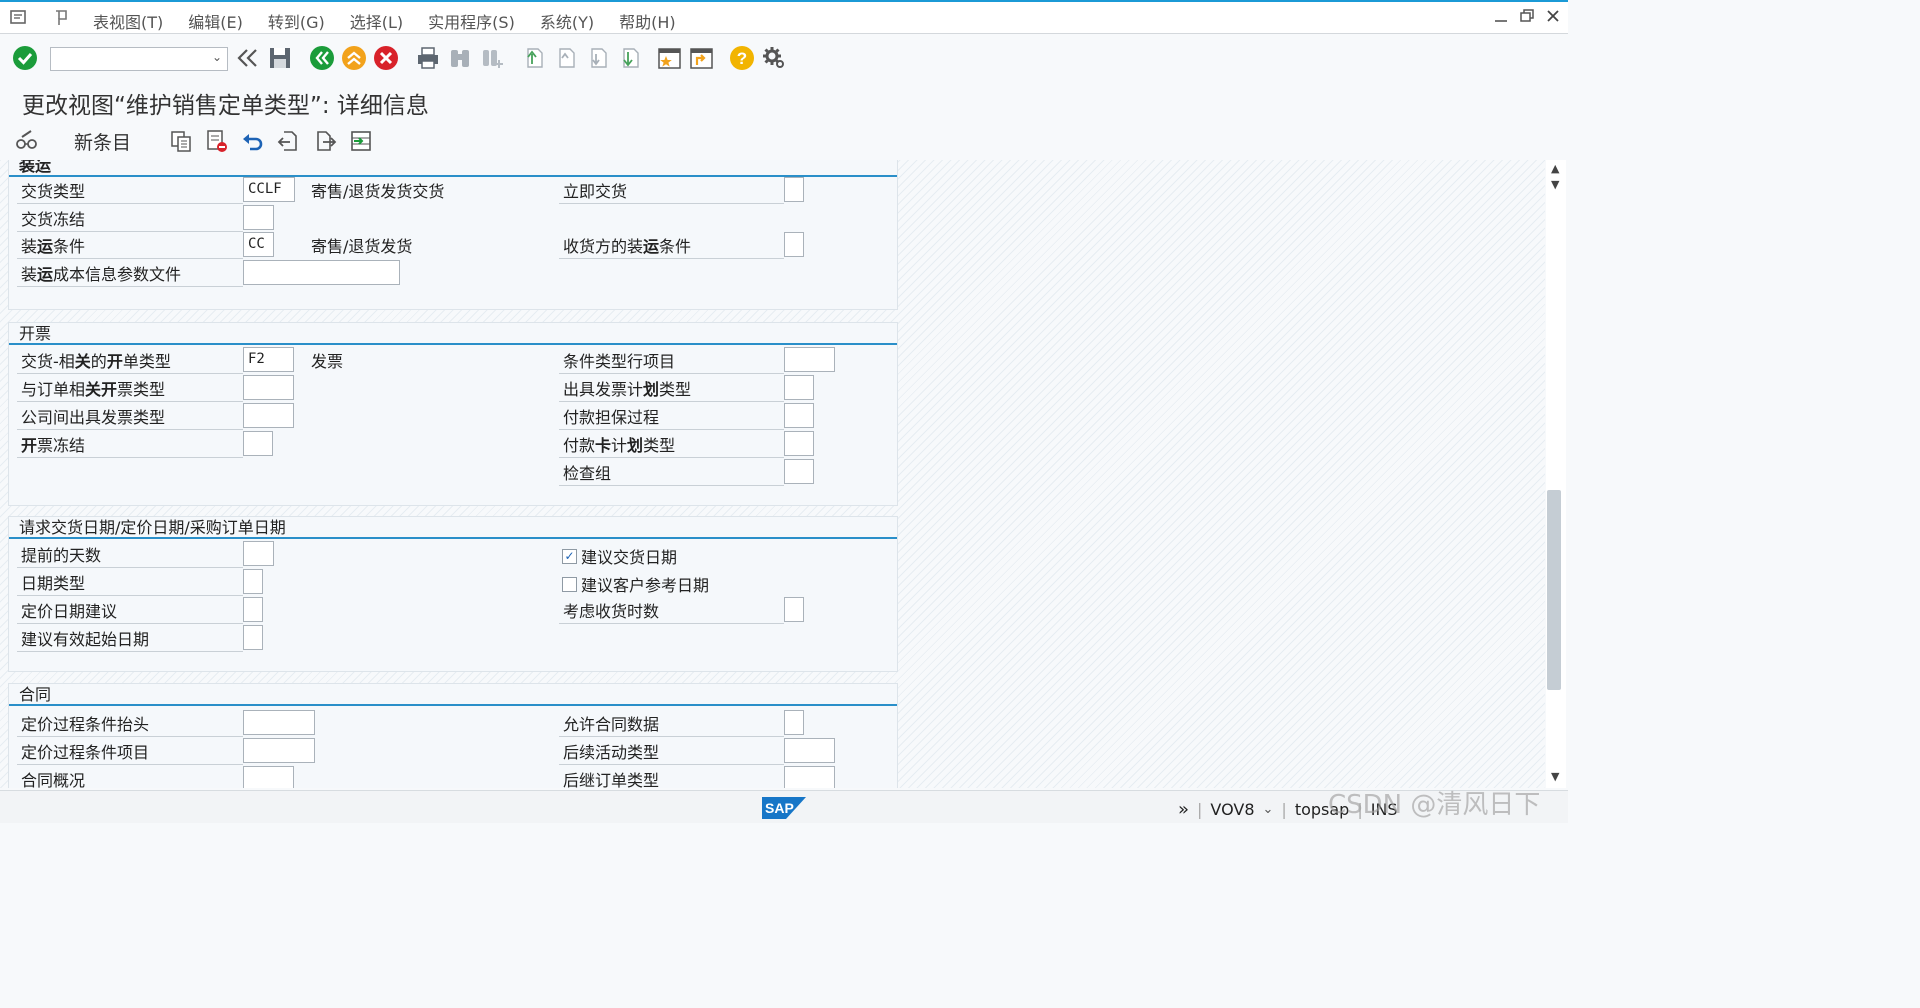  I want to click on order-billing-type-field, so click(268, 387).